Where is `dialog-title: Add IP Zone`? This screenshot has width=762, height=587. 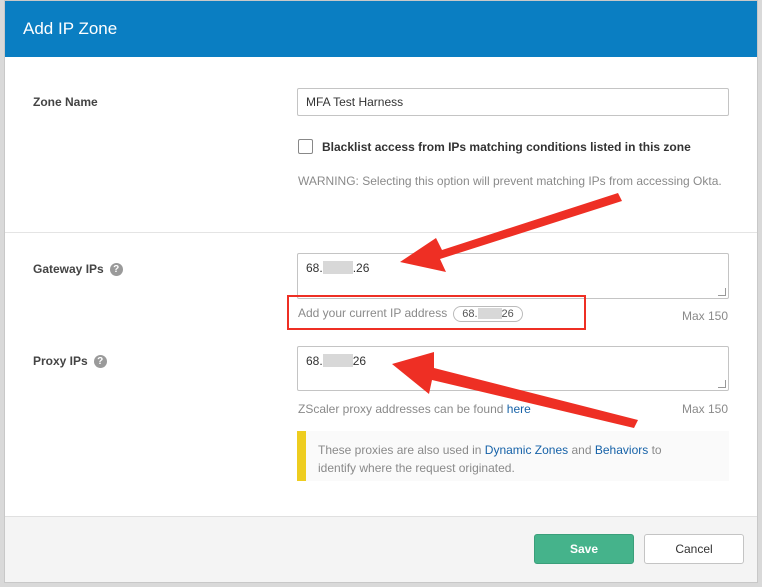
dialog-title: Add IP Zone is located at coordinates (70, 28).